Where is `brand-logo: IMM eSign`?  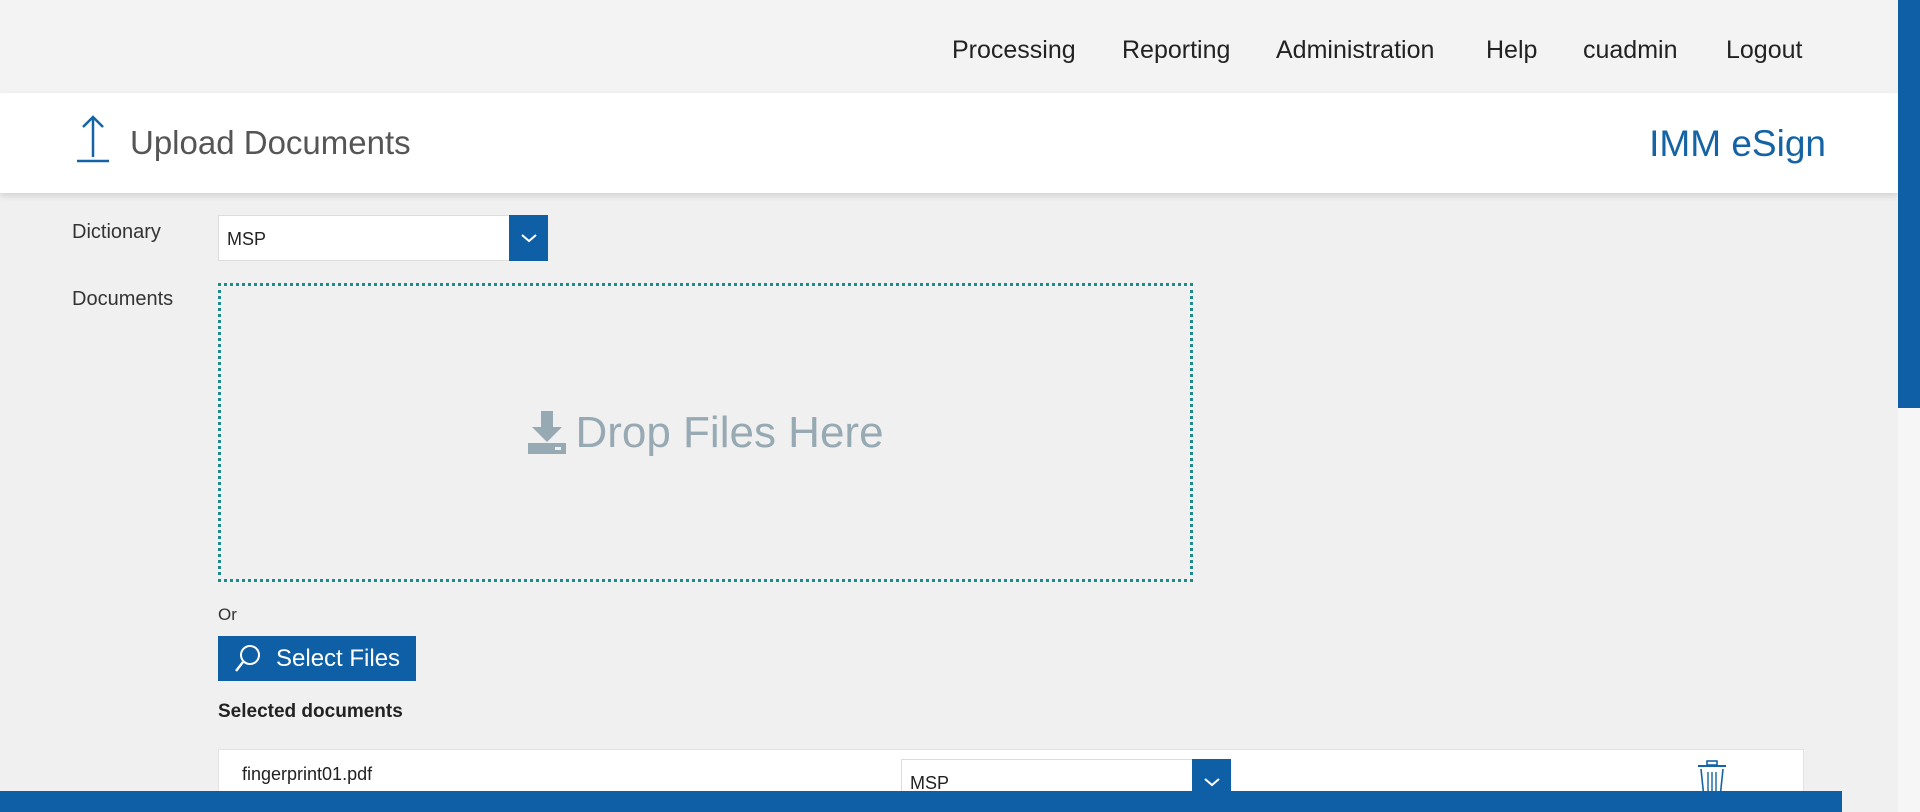 brand-logo: IMM eSign is located at coordinates (1737, 144).